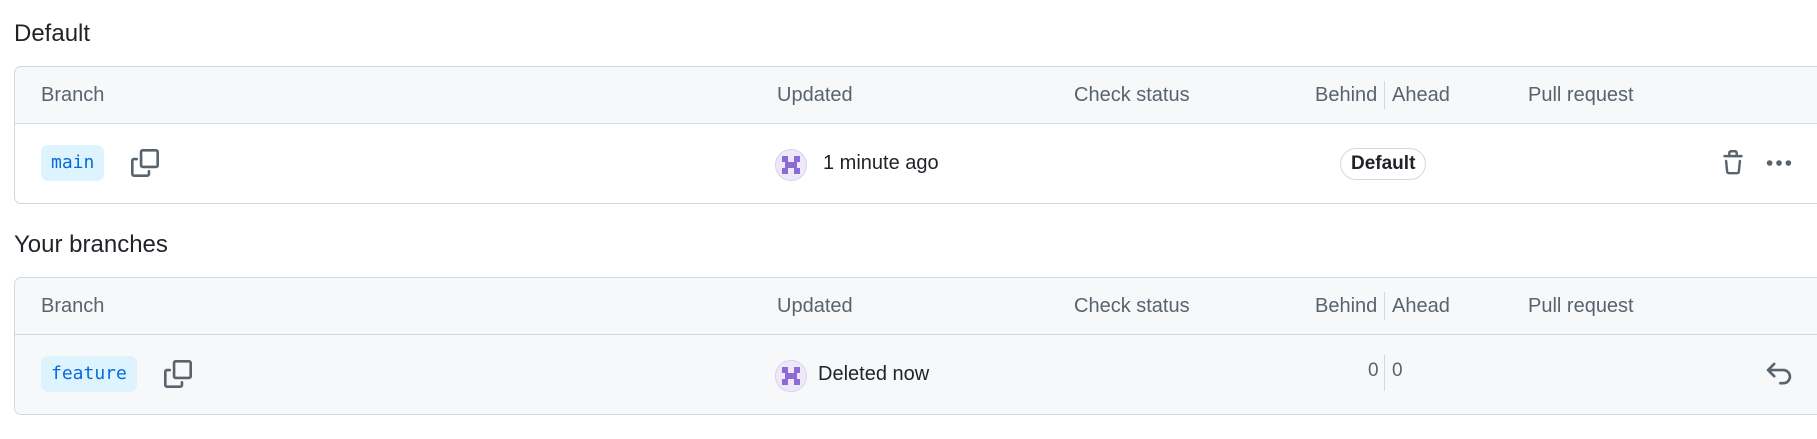 The height and width of the screenshot is (439, 1817). Describe the element at coordinates (73, 163) in the screenshot. I see `branch-name-link: main` at that location.